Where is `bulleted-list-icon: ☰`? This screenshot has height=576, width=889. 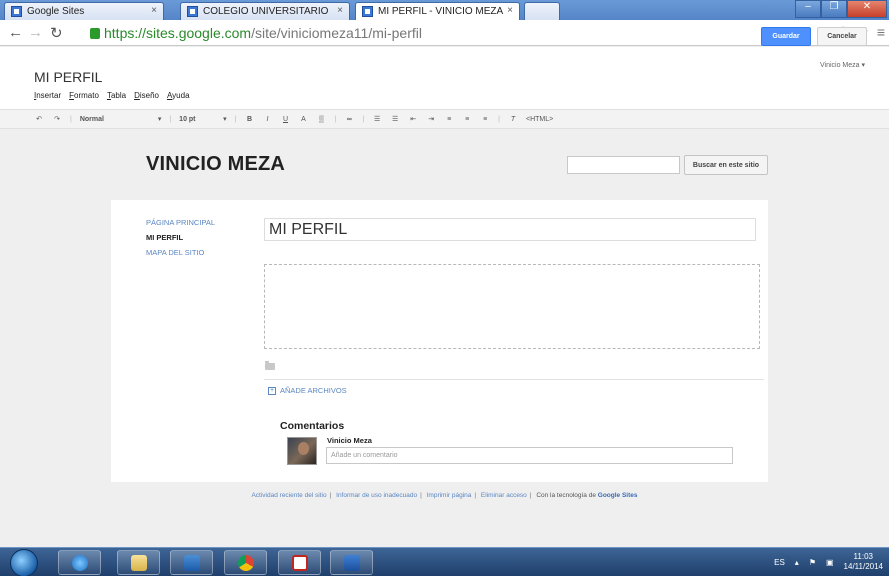 bulleted-list-icon: ☰ is located at coordinates (395, 119).